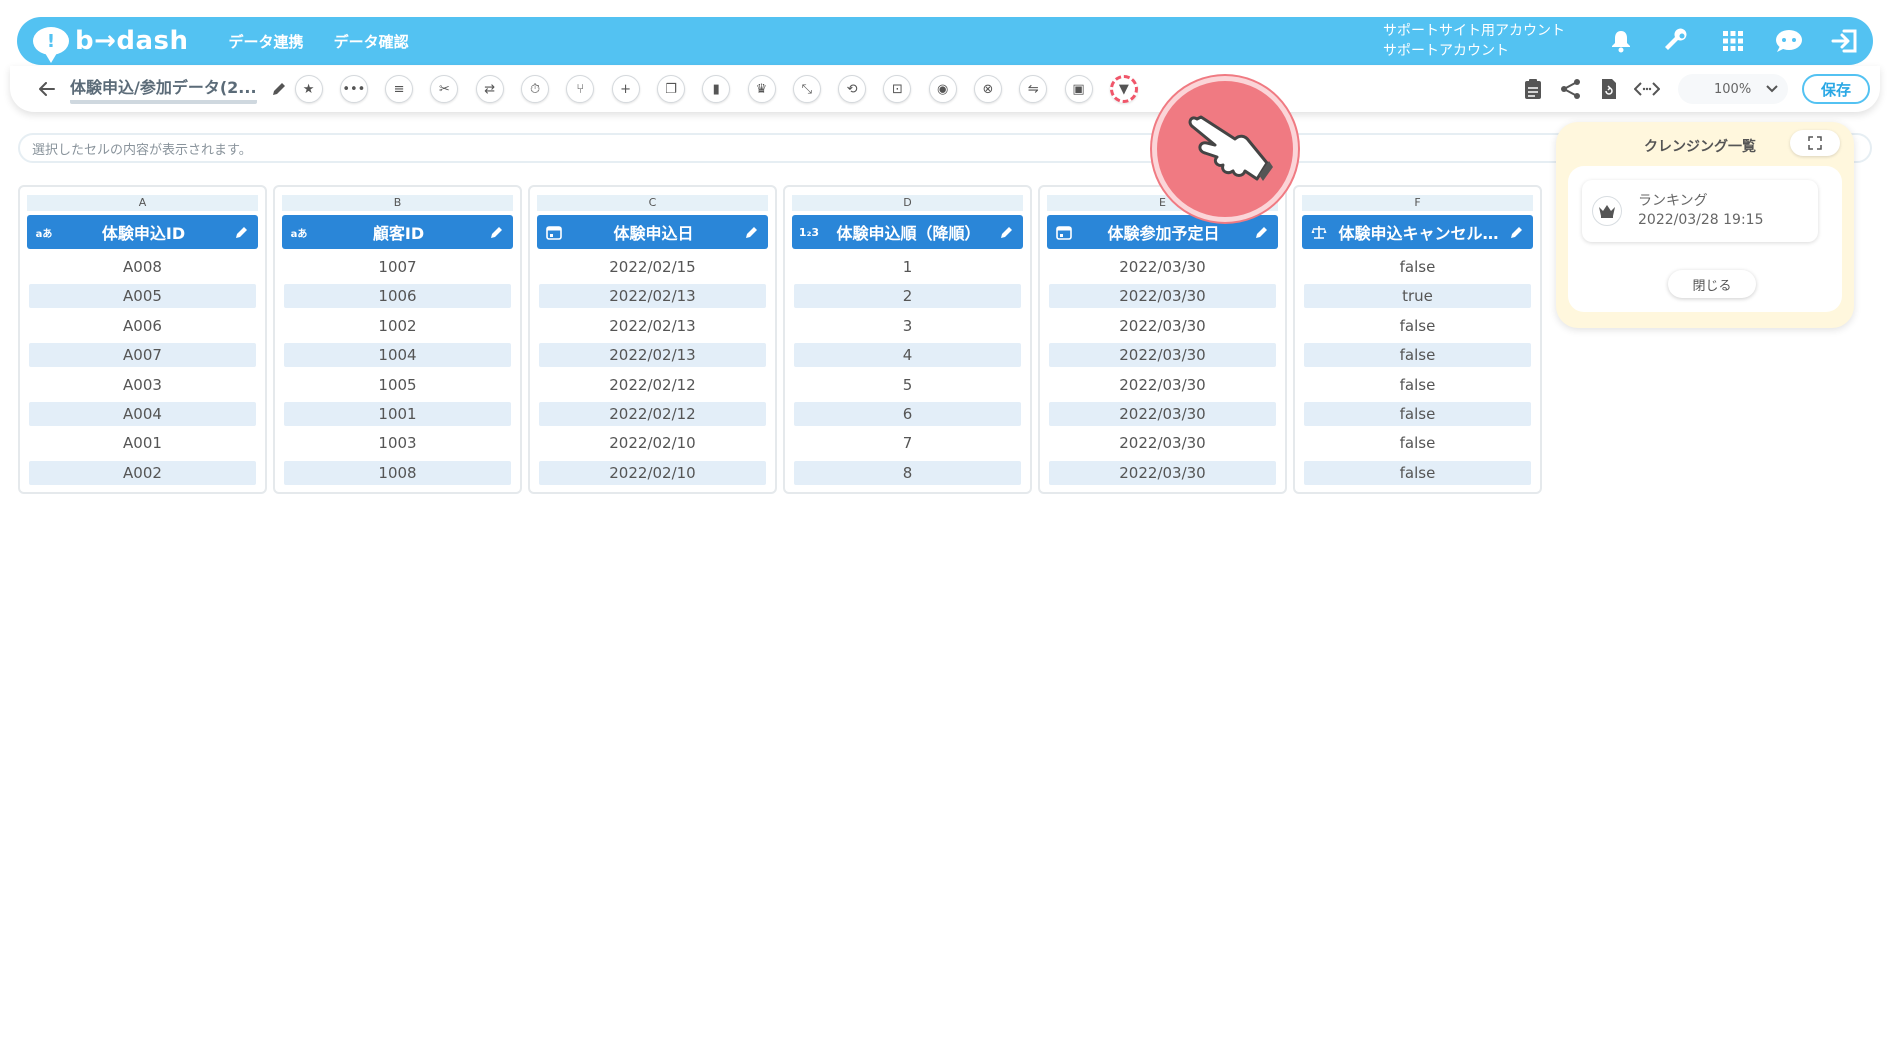  What do you see at coordinates (907, 267) in the screenshot?
I see `table-cell: 1` at bounding box center [907, 267].